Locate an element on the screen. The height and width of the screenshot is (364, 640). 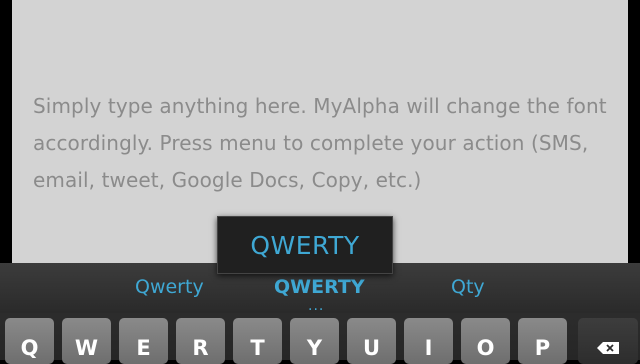
suggestion-qty: Qty is located at coordinates (468, 287).